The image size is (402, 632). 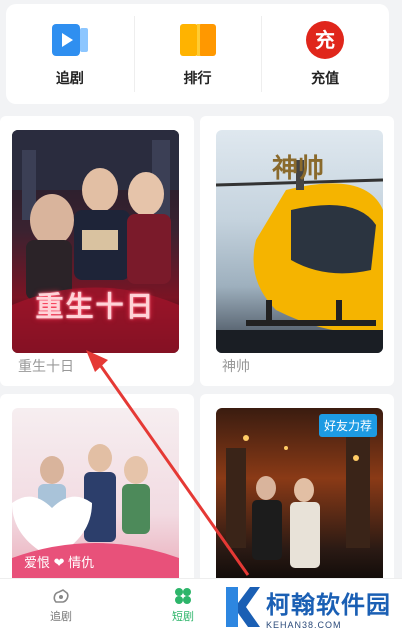 I want to click on nav-label: 追剧, so click(x=61, y=617).